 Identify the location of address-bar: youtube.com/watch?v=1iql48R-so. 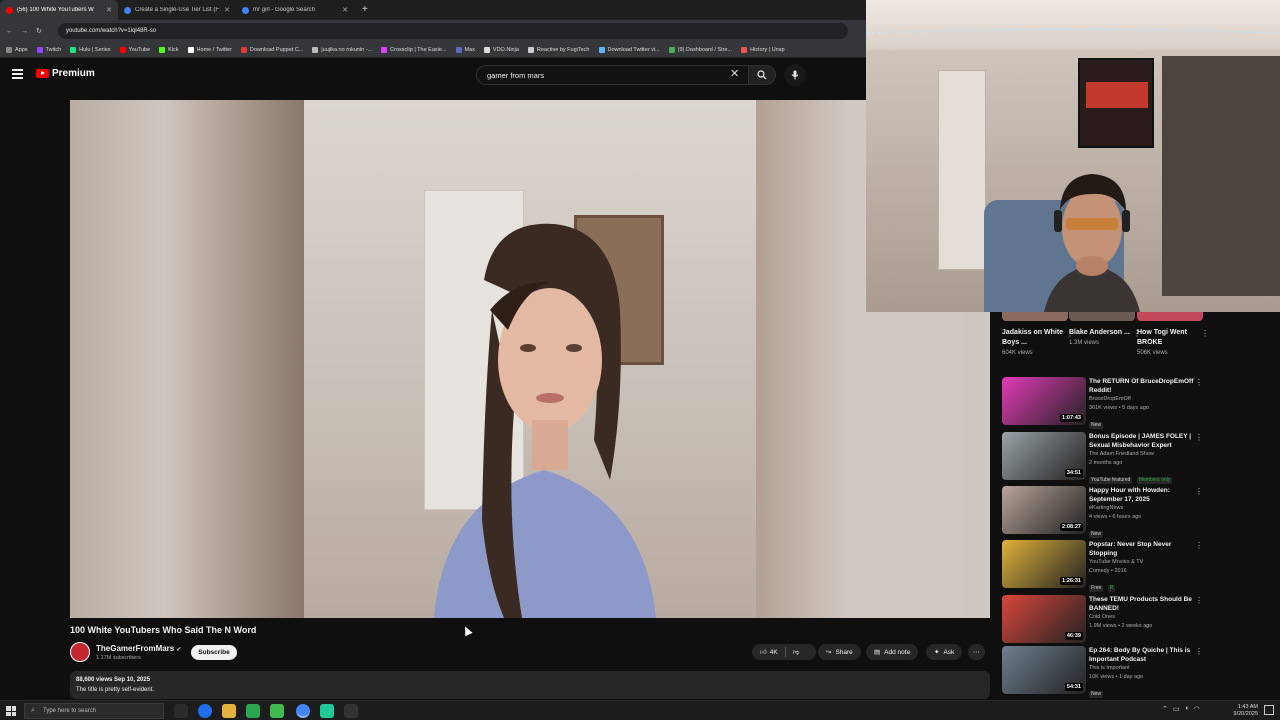
(452, 31).